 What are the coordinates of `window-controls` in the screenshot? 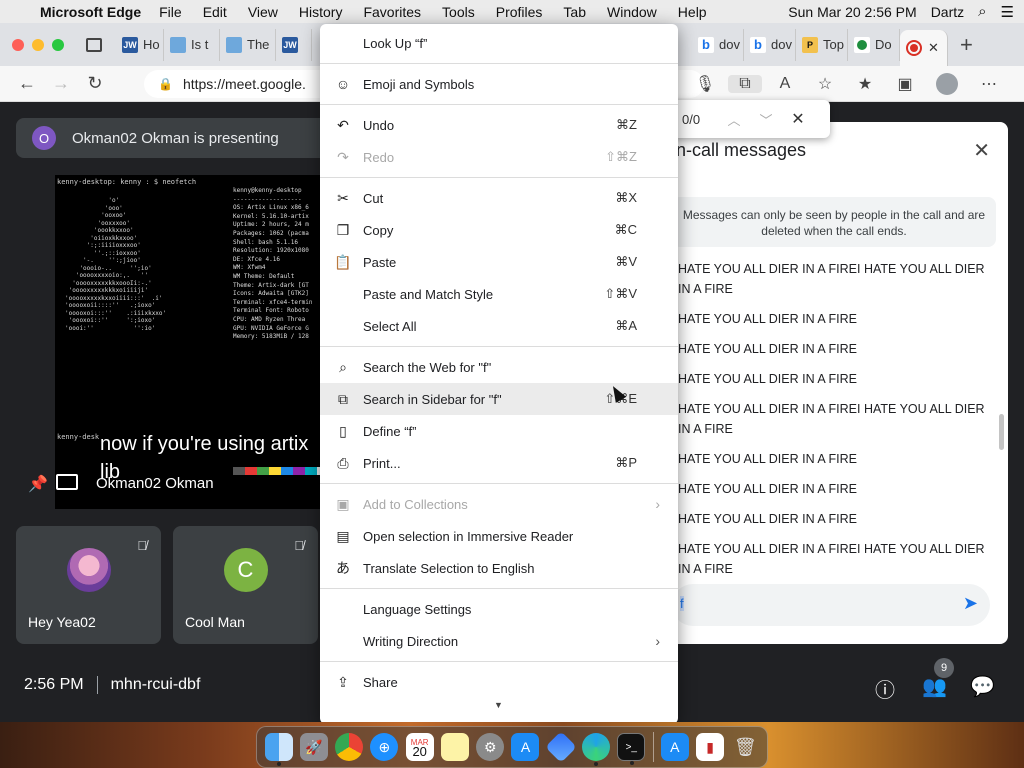 It's located at (38, 44).